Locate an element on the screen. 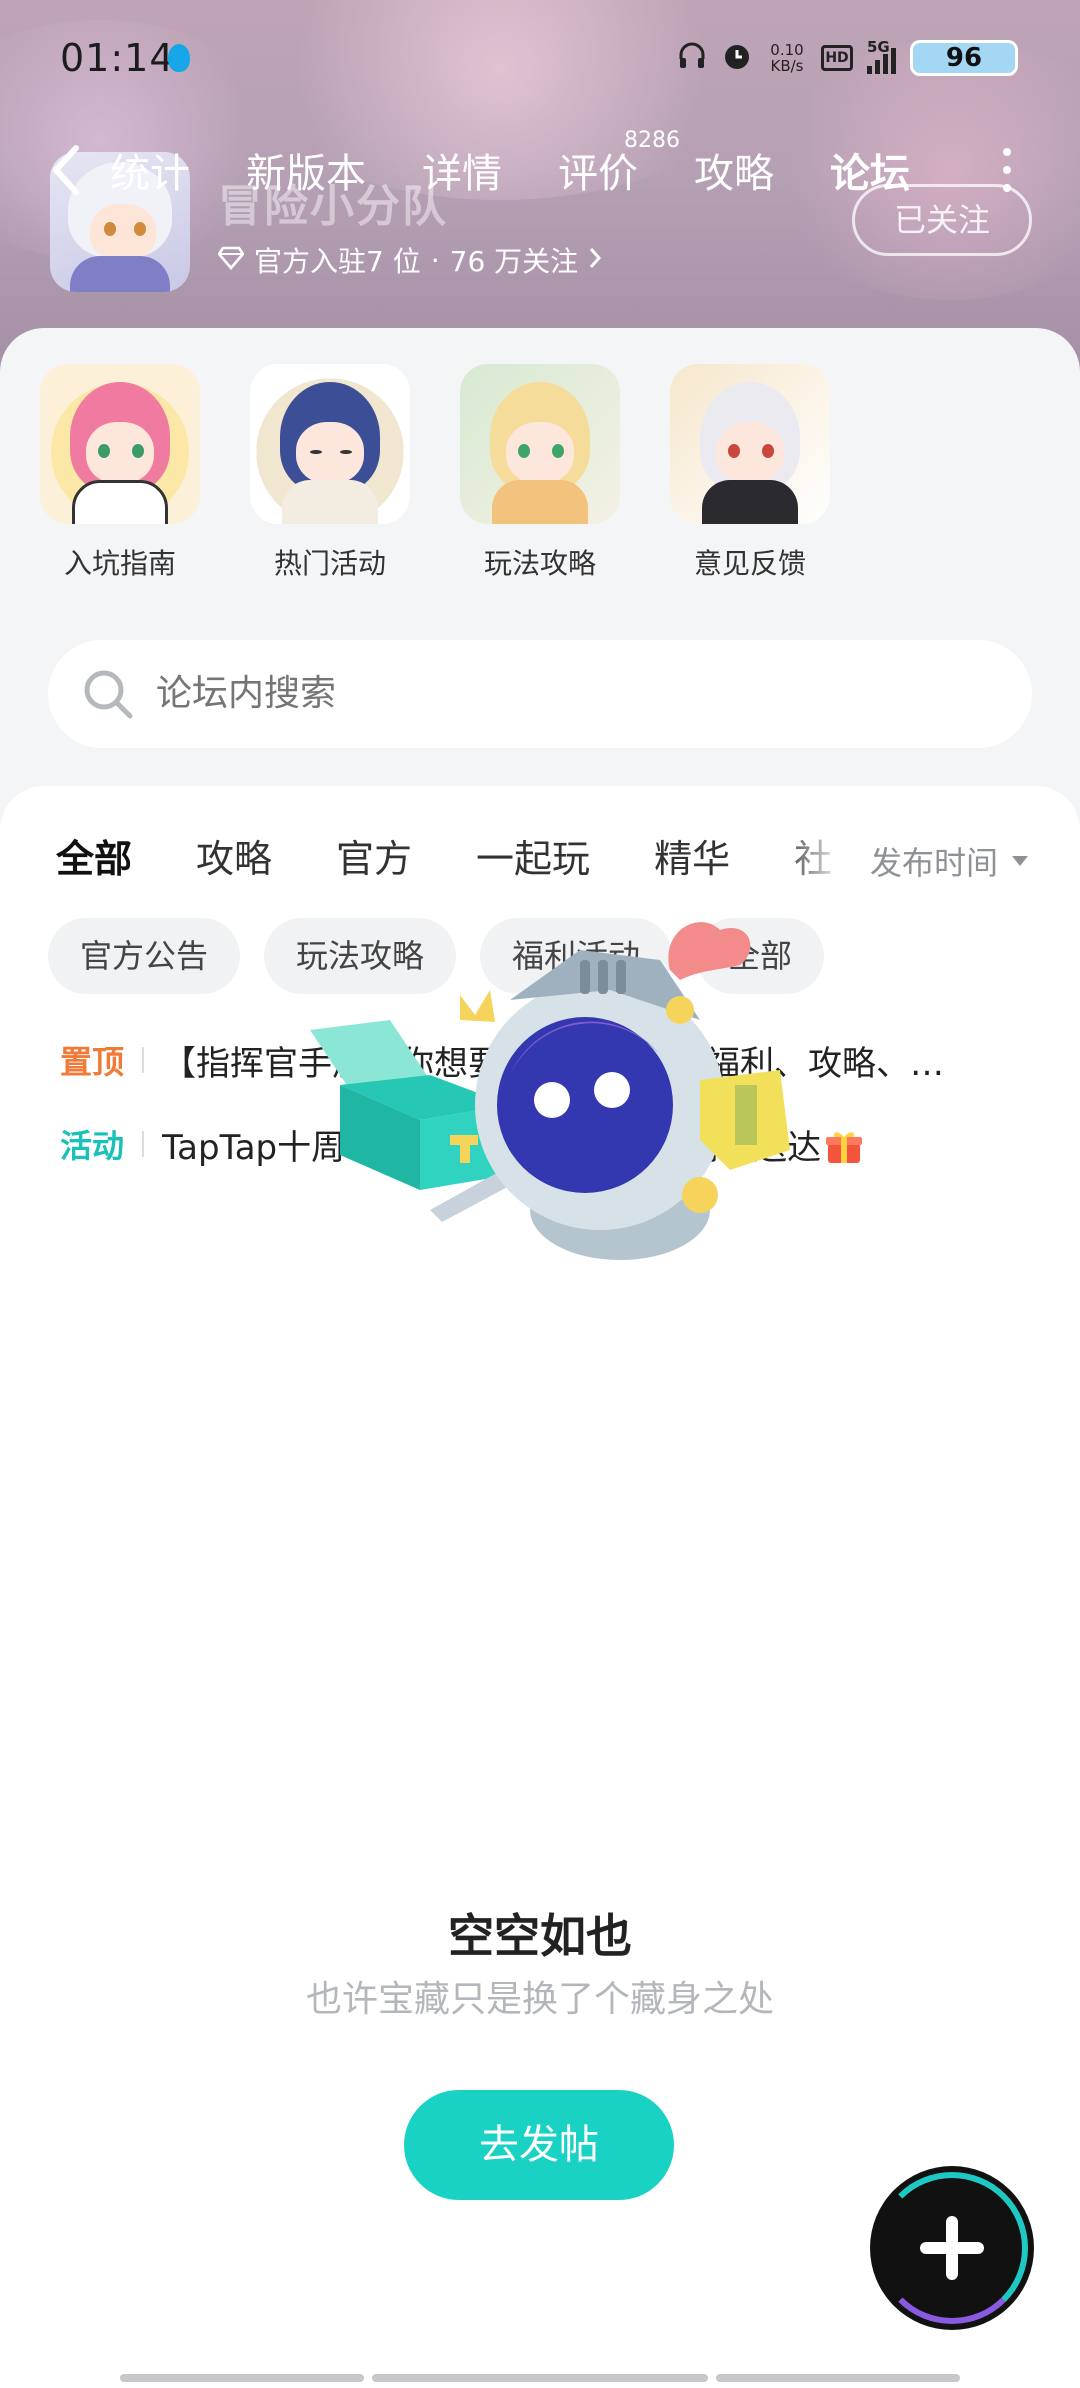 The width and height of the screenshot is (1080, 2388). empty-state-illustration is located at coordinates (550, 1091).